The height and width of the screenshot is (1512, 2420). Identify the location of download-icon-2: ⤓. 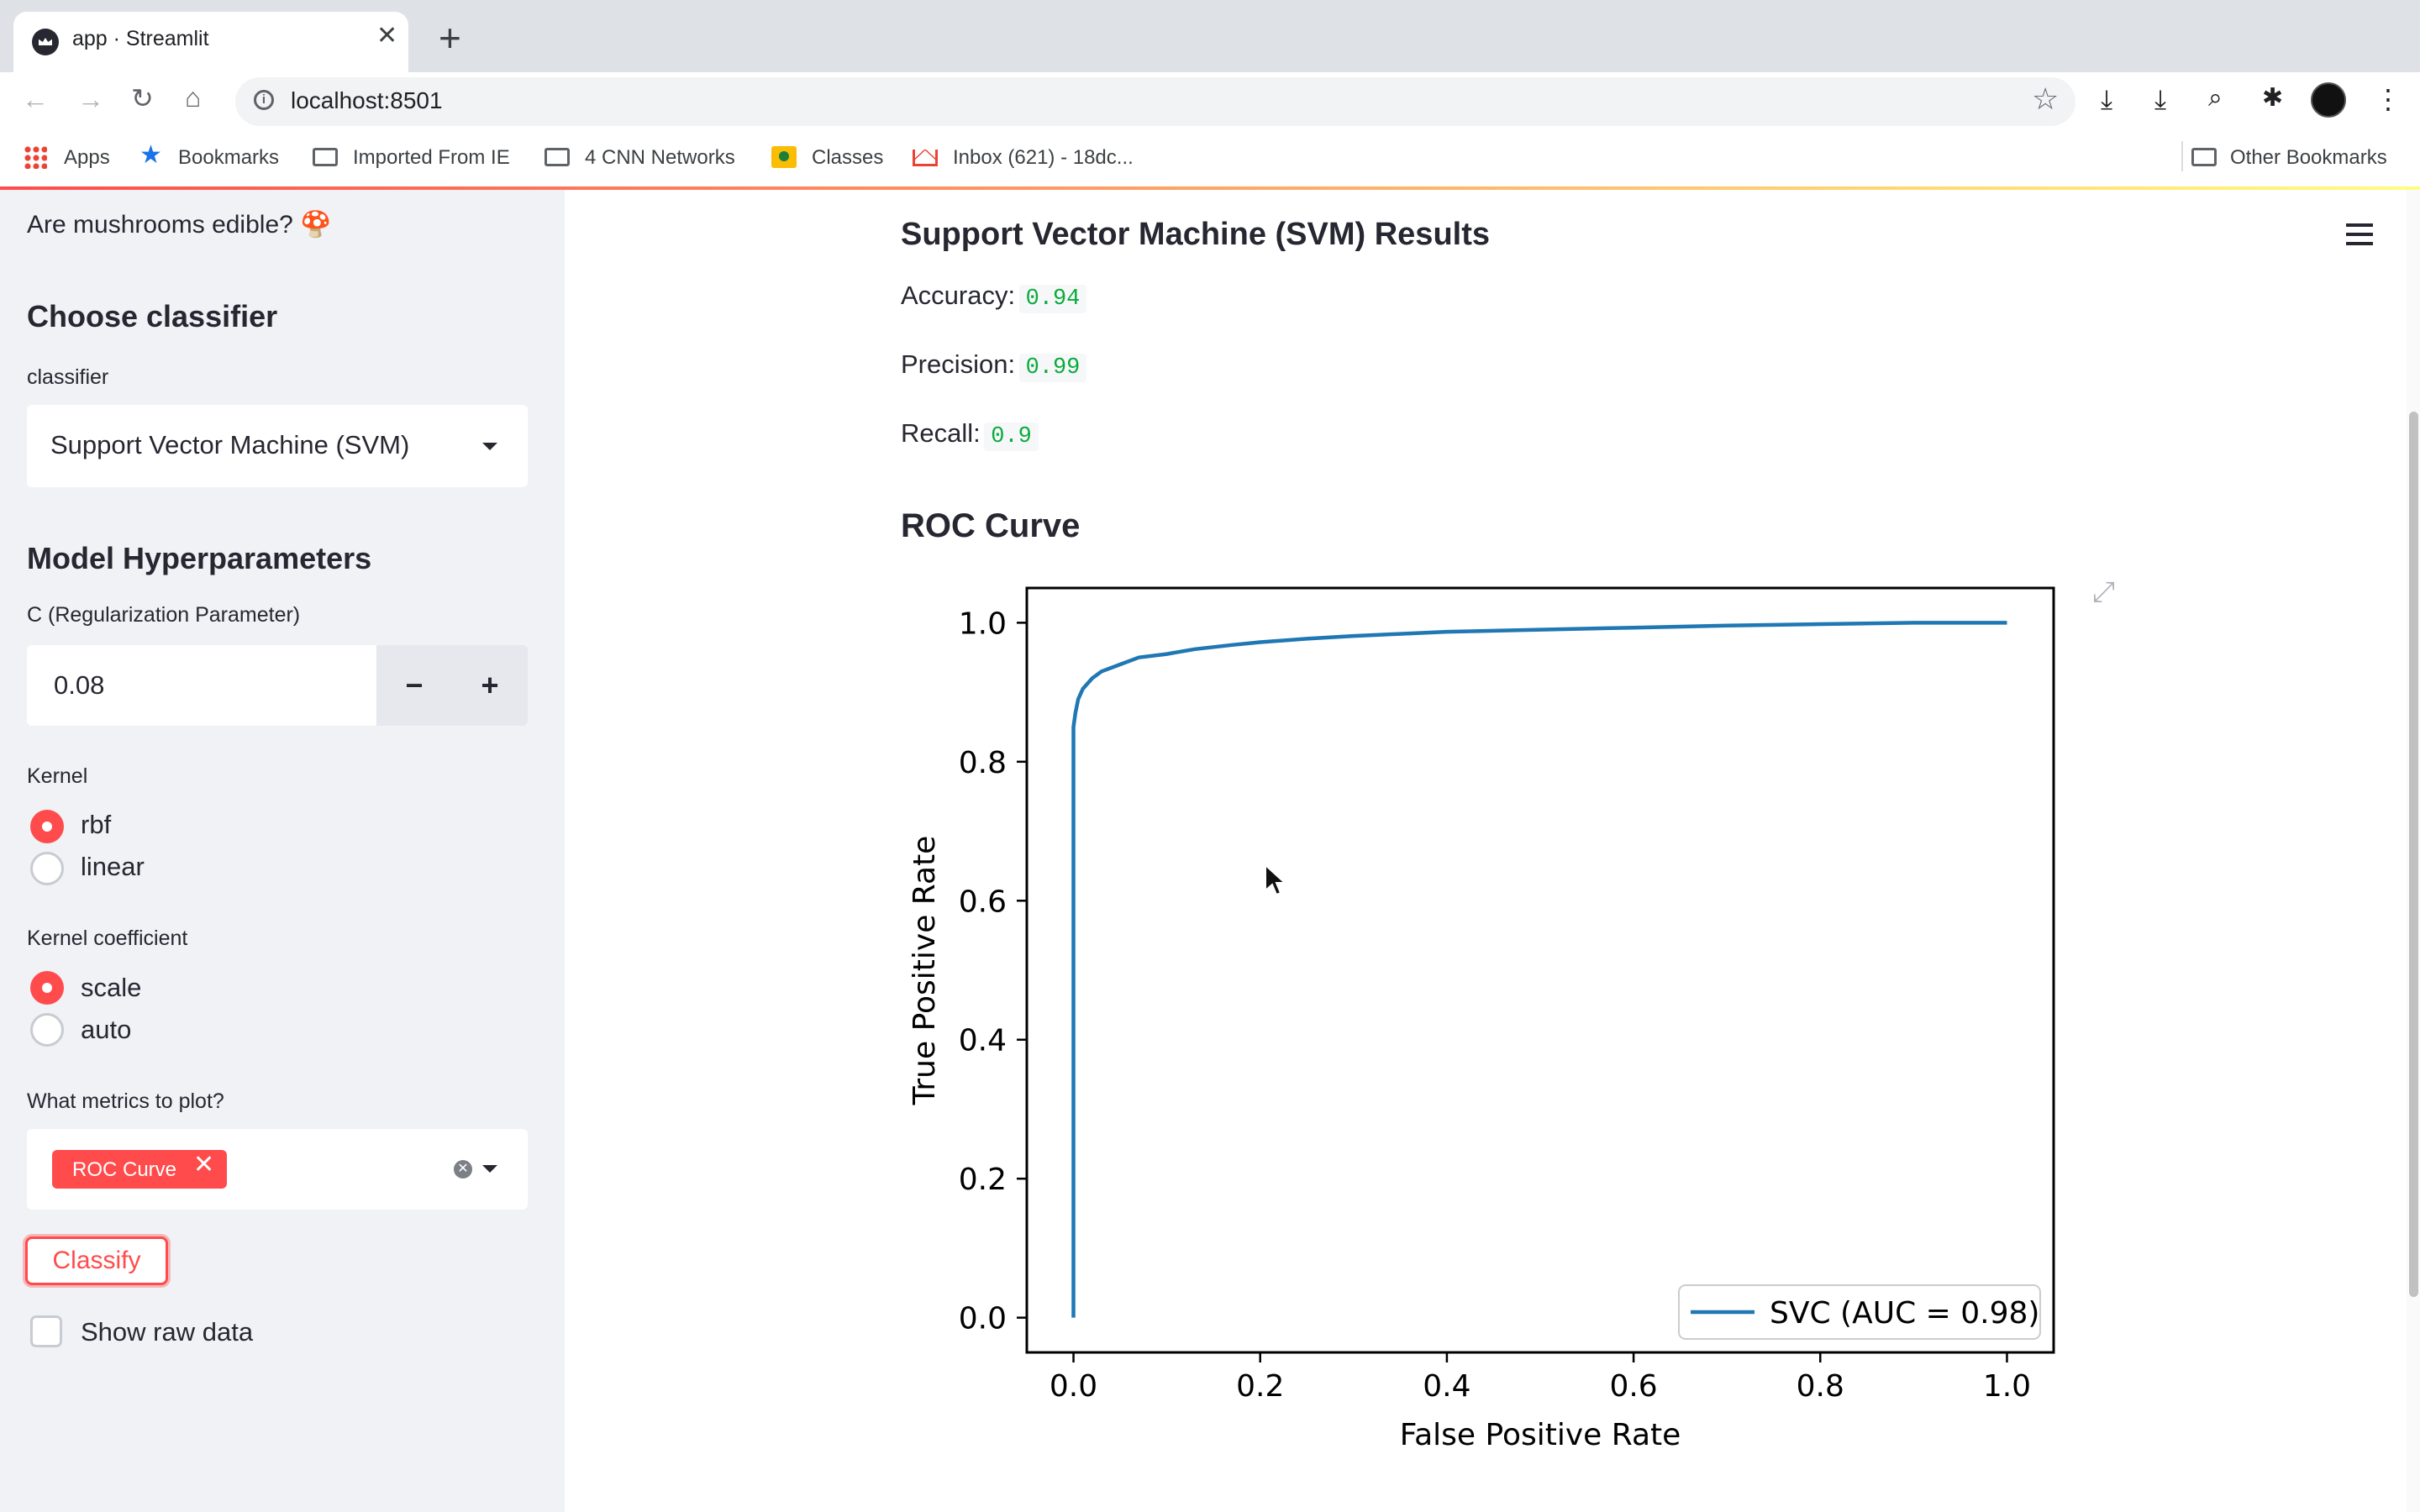
(2160, 99).